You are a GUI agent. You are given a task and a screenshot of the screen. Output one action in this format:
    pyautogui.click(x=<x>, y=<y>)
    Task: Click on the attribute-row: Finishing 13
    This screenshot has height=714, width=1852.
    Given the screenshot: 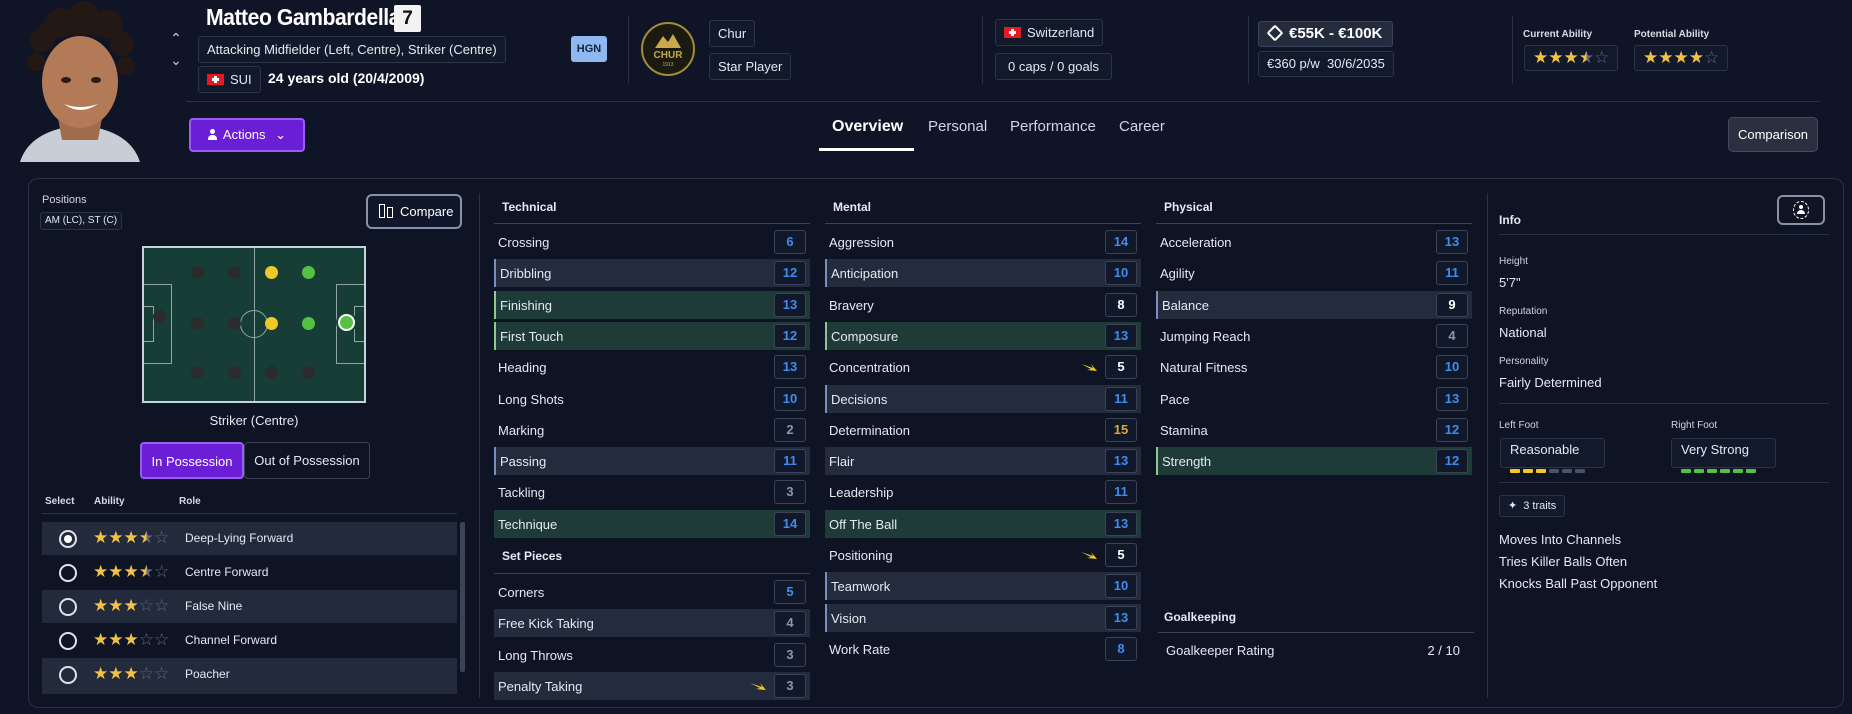 What is the action you would take?
    pyautogui.click(x=652, y=304)
    